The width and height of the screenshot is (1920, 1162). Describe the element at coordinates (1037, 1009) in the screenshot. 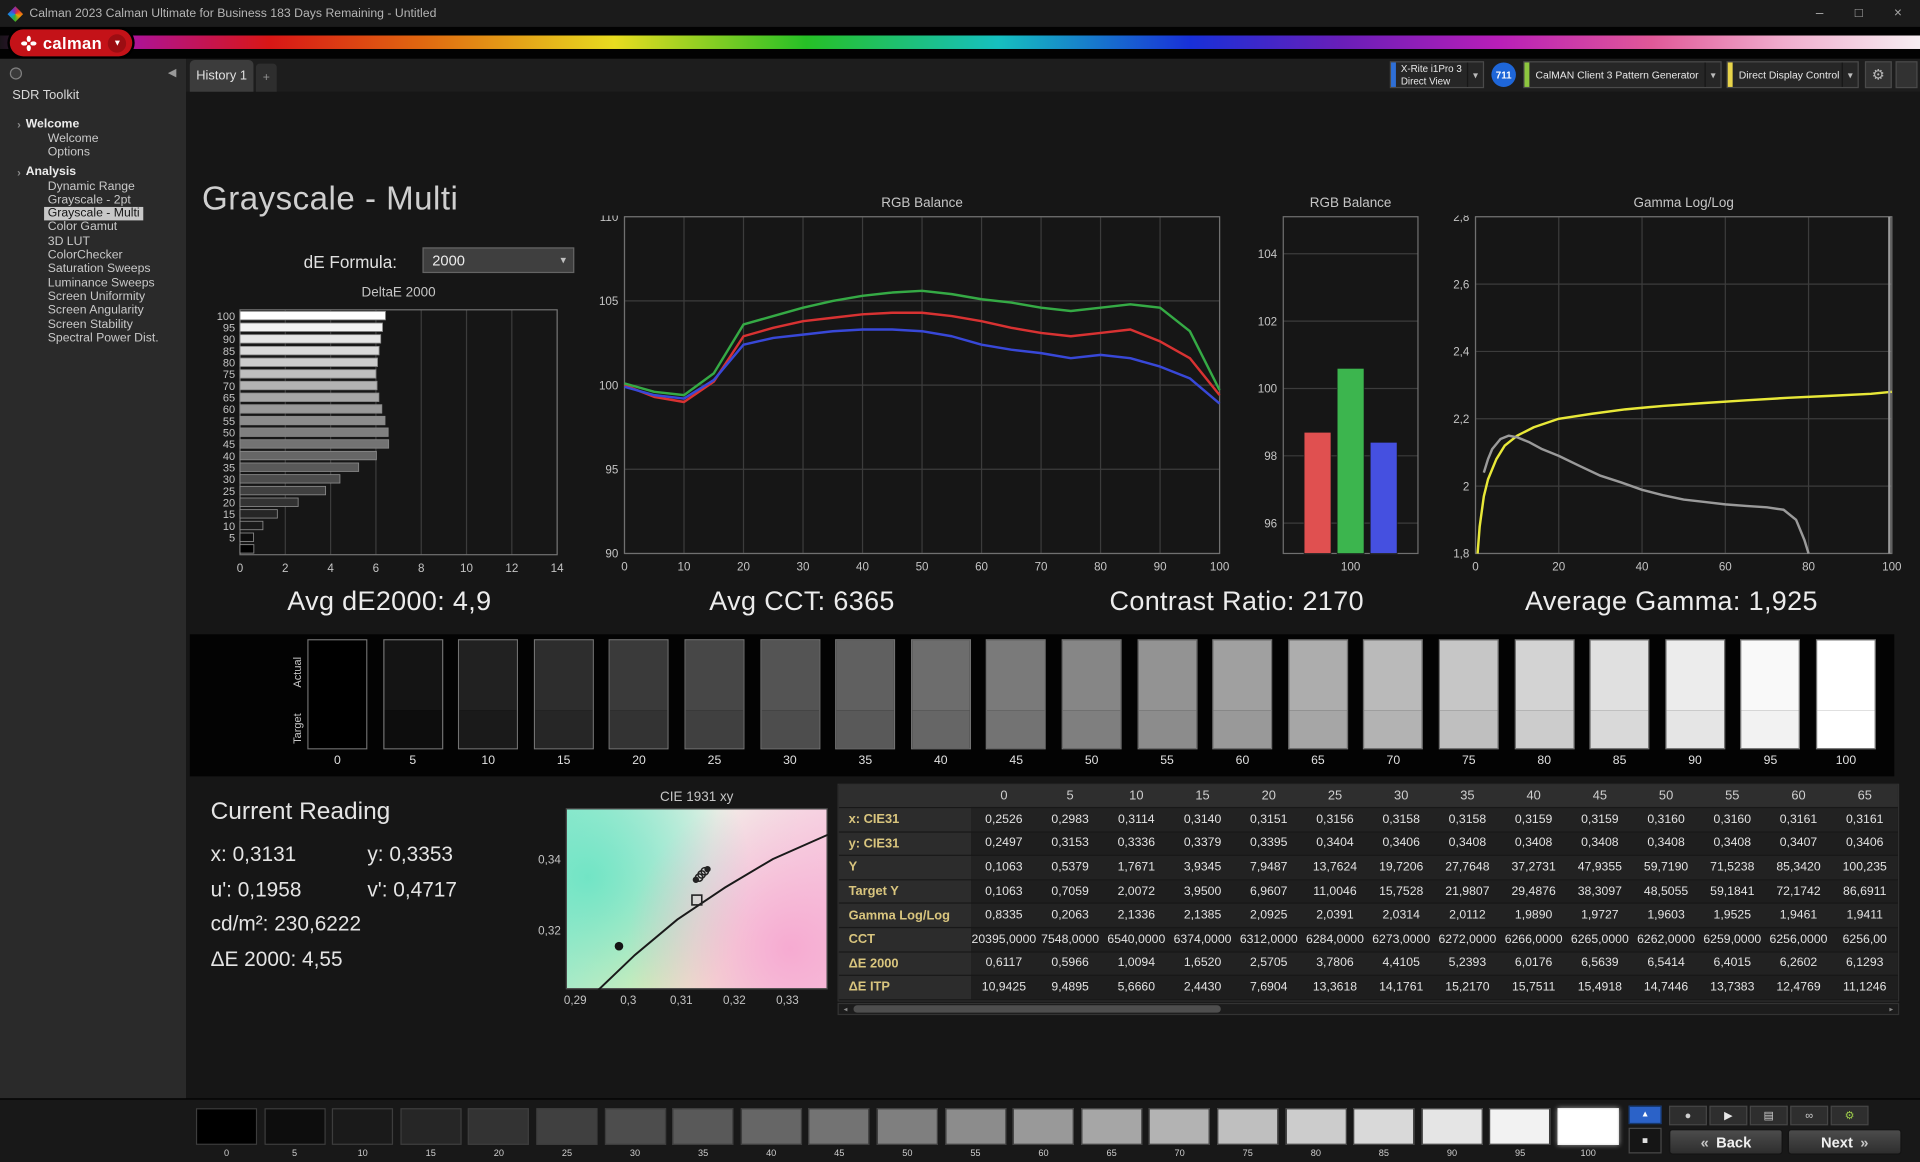

I see `scrollbar-thumb` at that location.